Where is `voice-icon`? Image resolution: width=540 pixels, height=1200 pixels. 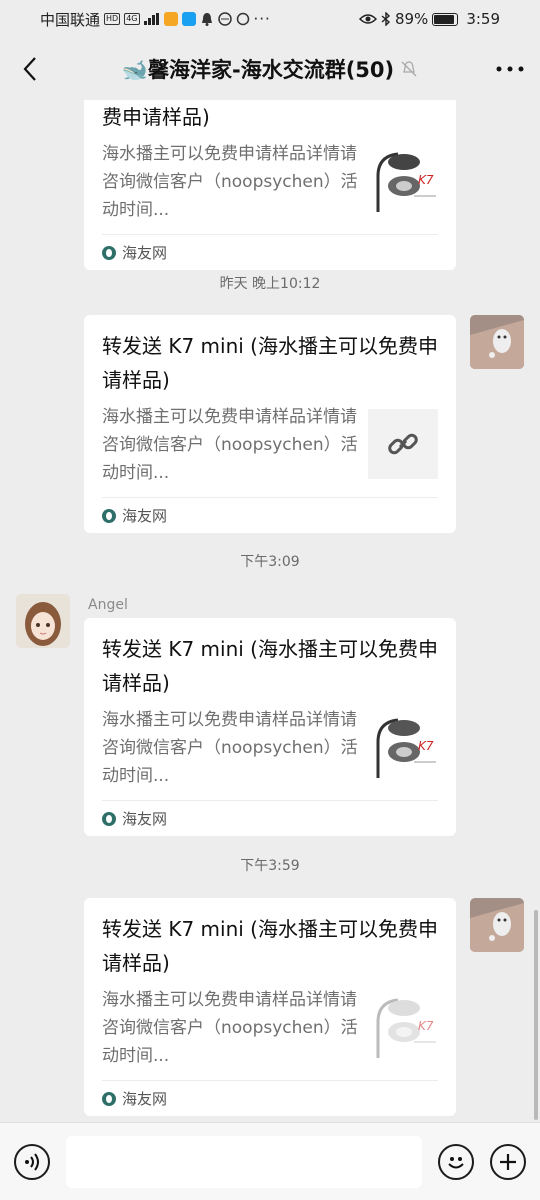
voice-icon is located at coordinates (32, 1161).